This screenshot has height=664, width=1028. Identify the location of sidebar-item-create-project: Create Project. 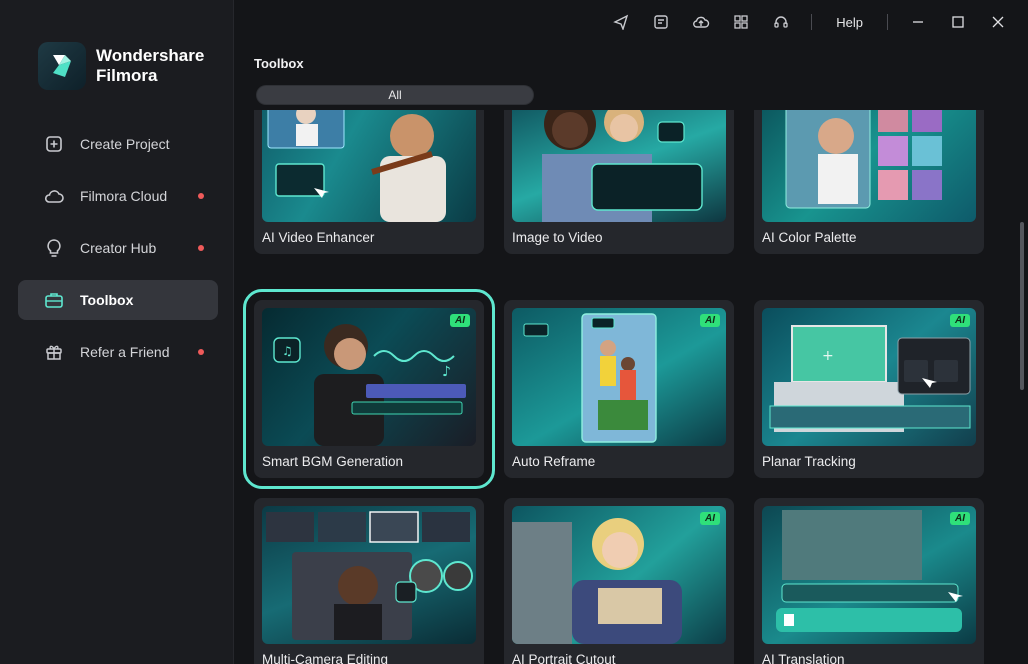
(118, 144).